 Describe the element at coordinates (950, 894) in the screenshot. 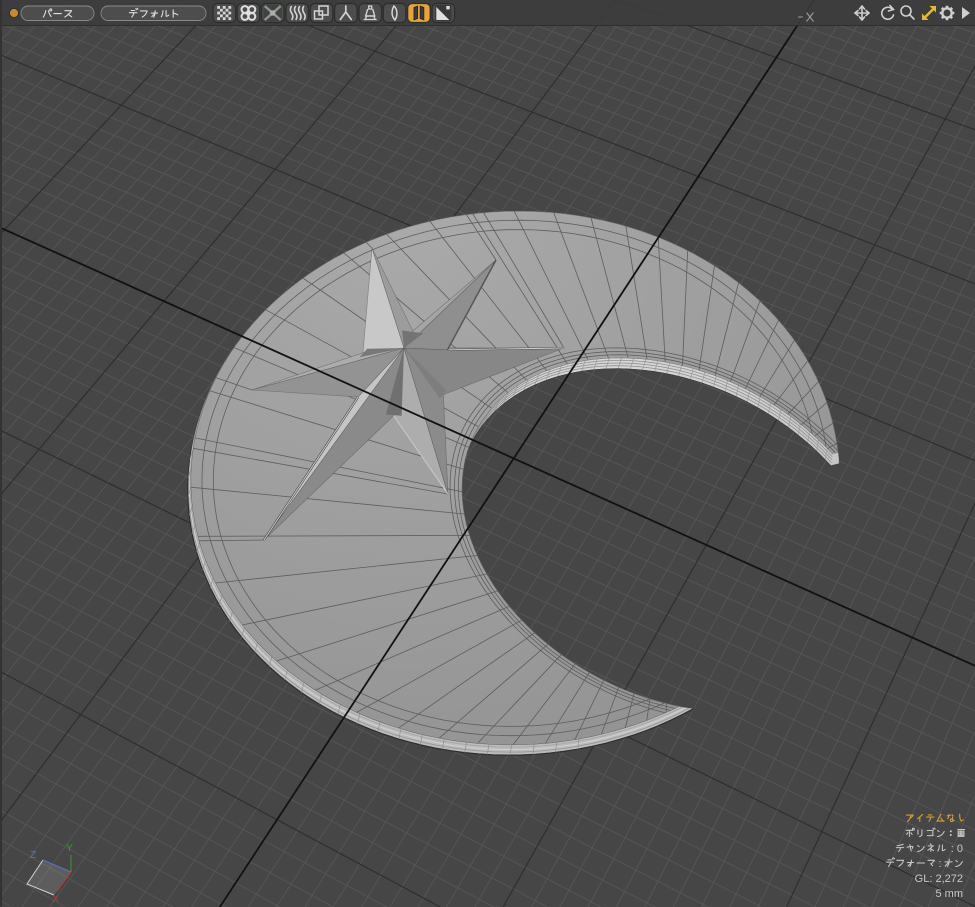

I see `svg-text: 5 mm` at that location.